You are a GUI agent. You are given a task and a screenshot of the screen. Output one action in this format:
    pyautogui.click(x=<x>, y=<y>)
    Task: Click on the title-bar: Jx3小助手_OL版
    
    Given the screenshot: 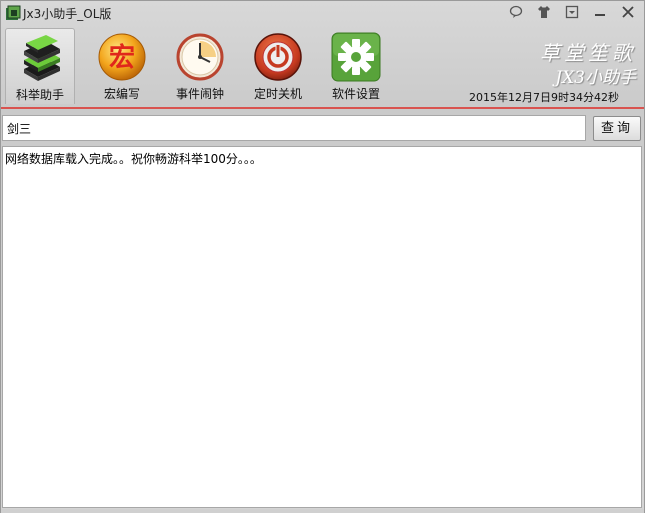 What is the action you would take?
    pyautogui.click(x=322, y=13)
    